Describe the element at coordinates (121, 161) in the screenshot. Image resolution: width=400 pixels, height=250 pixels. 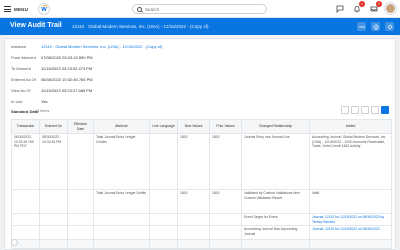
I see `cell-attribute: Total Journal Entry Ledger Credits` at that location.